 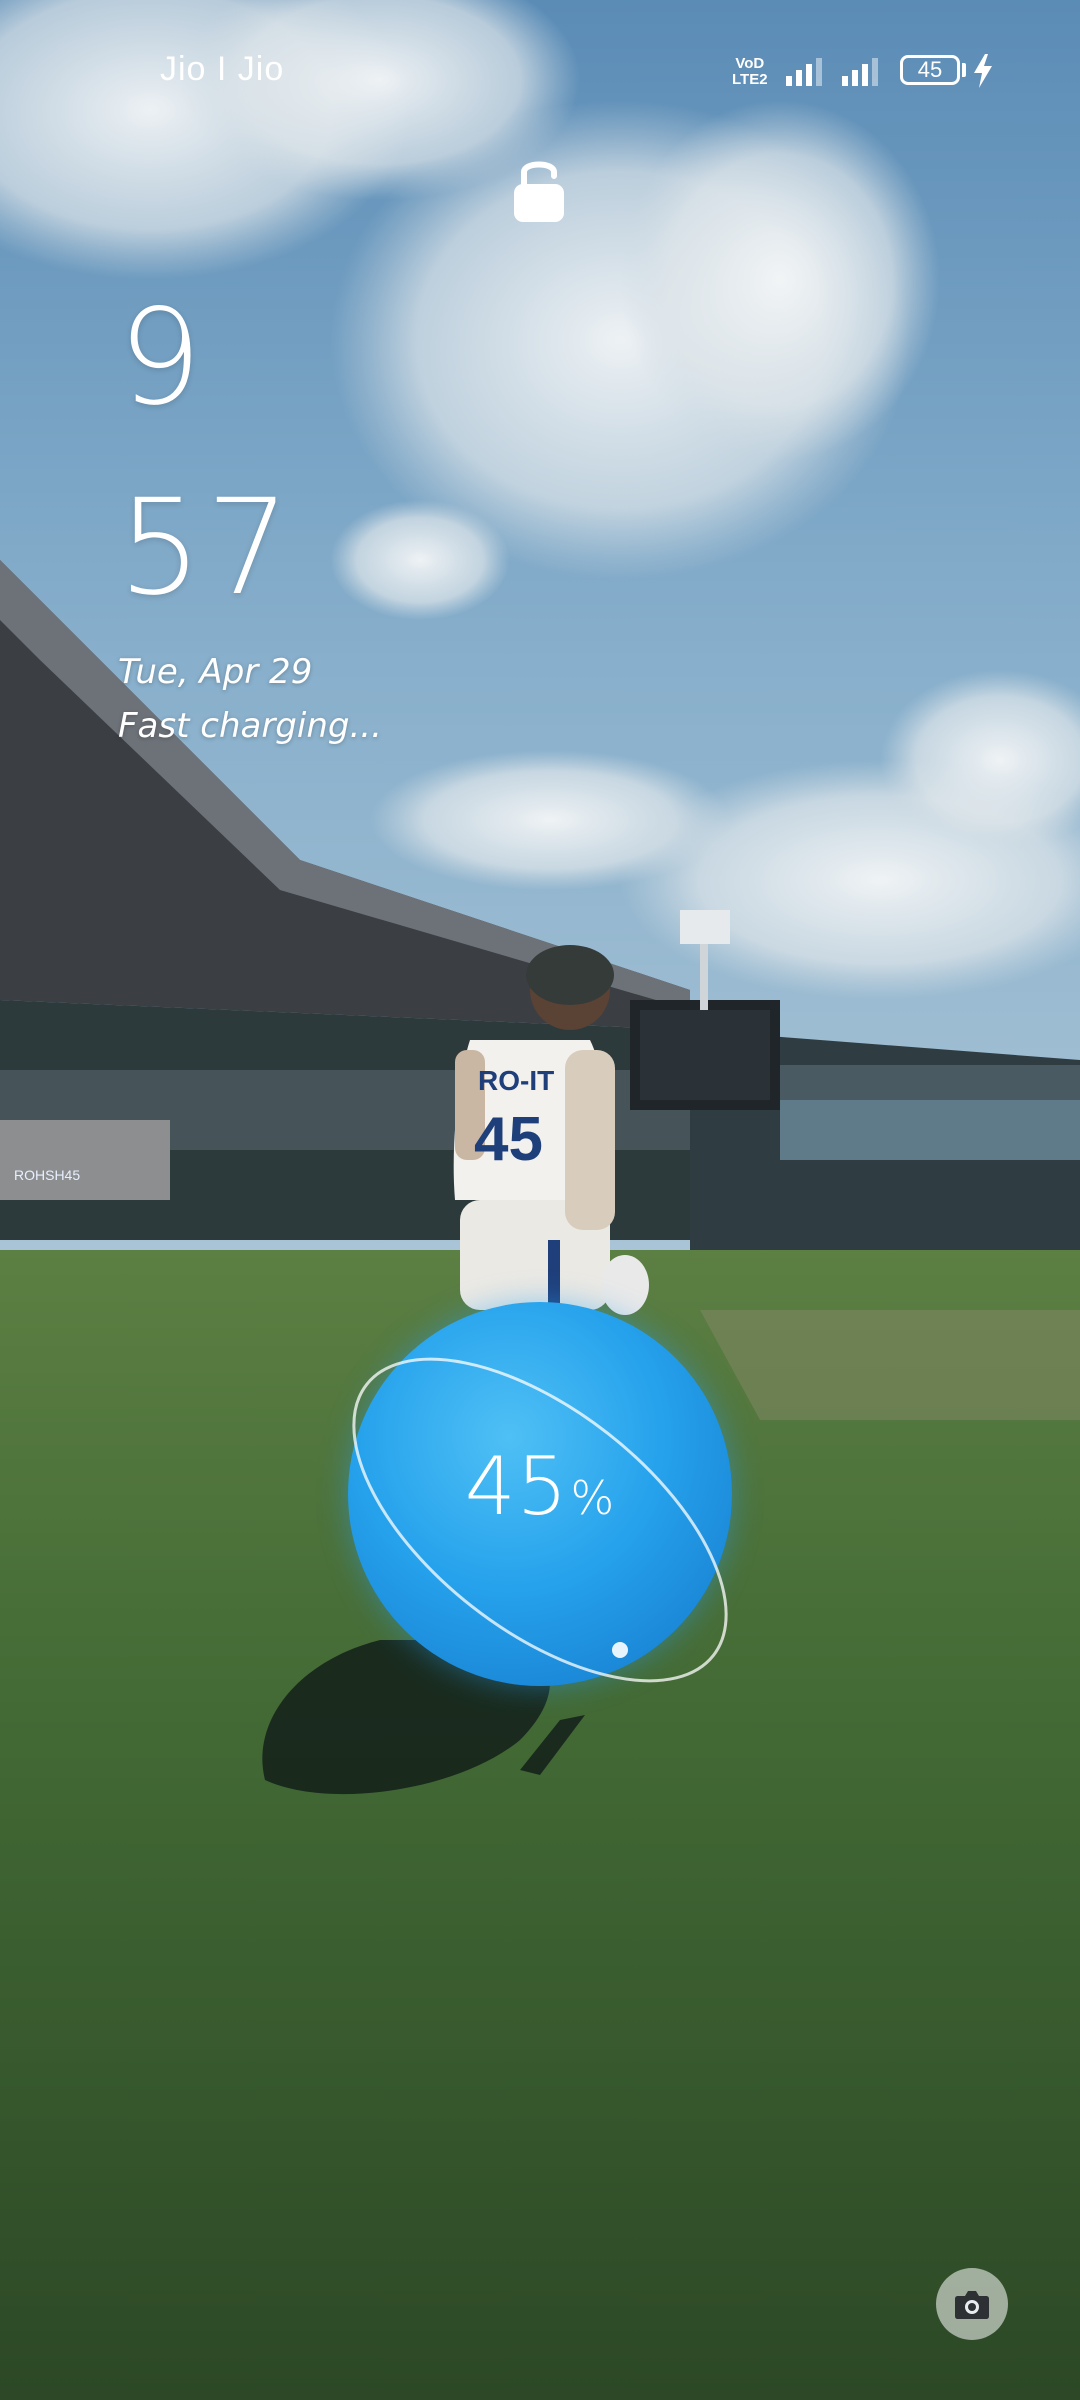 I want to click on volte-top-label: VoD, so click(x=750, y=63).